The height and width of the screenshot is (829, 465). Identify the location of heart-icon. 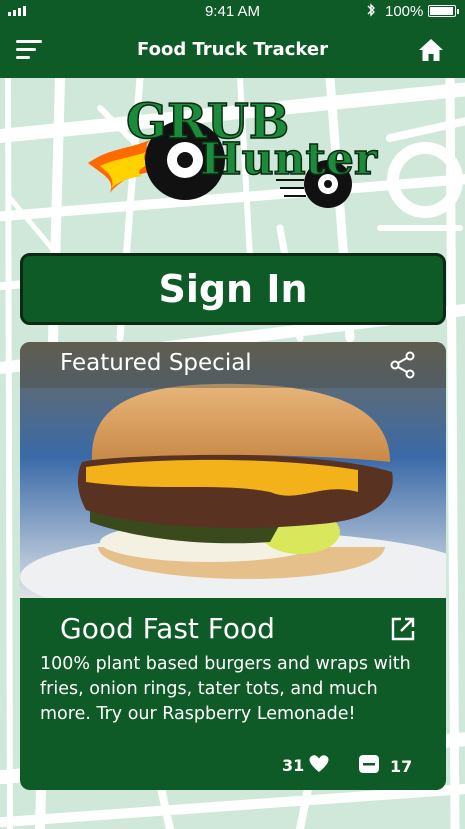
(319, 765).